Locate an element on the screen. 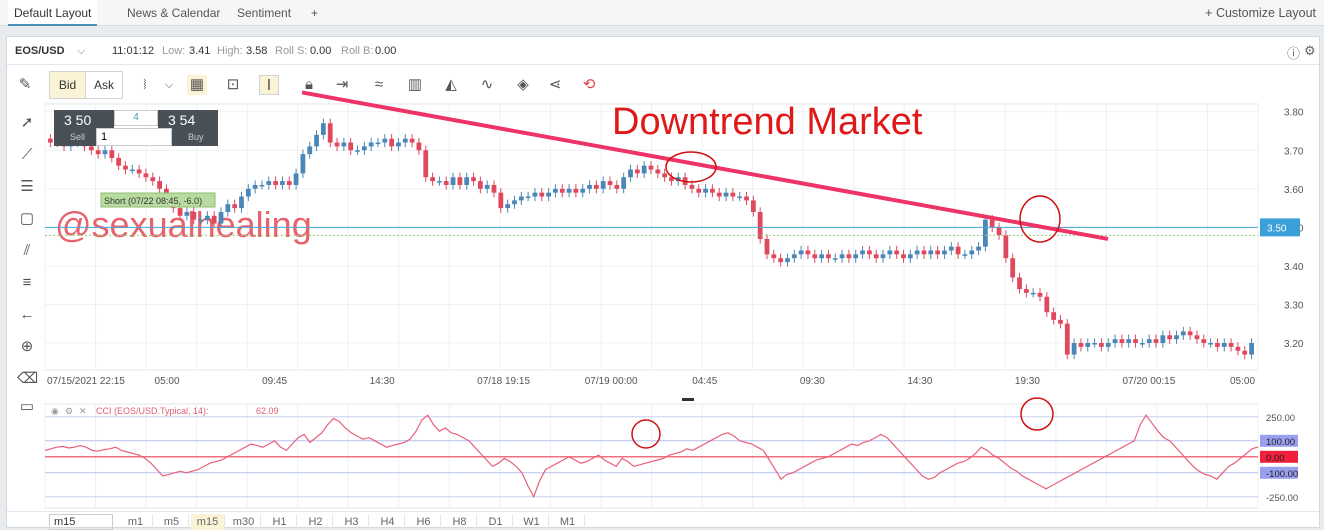 This screenshot has height=530, width=1324. x-tick-label: 19:30 is located at coordinates (1027, 381).